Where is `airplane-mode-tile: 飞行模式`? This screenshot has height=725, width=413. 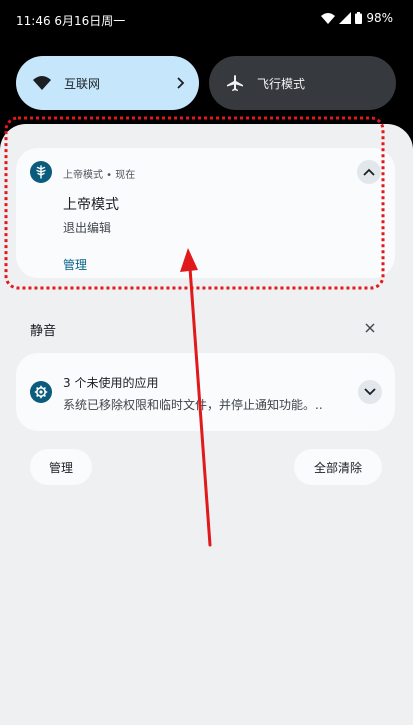 airplane-mode-tile: 飞行模式 is located at coordinates (302, 83).